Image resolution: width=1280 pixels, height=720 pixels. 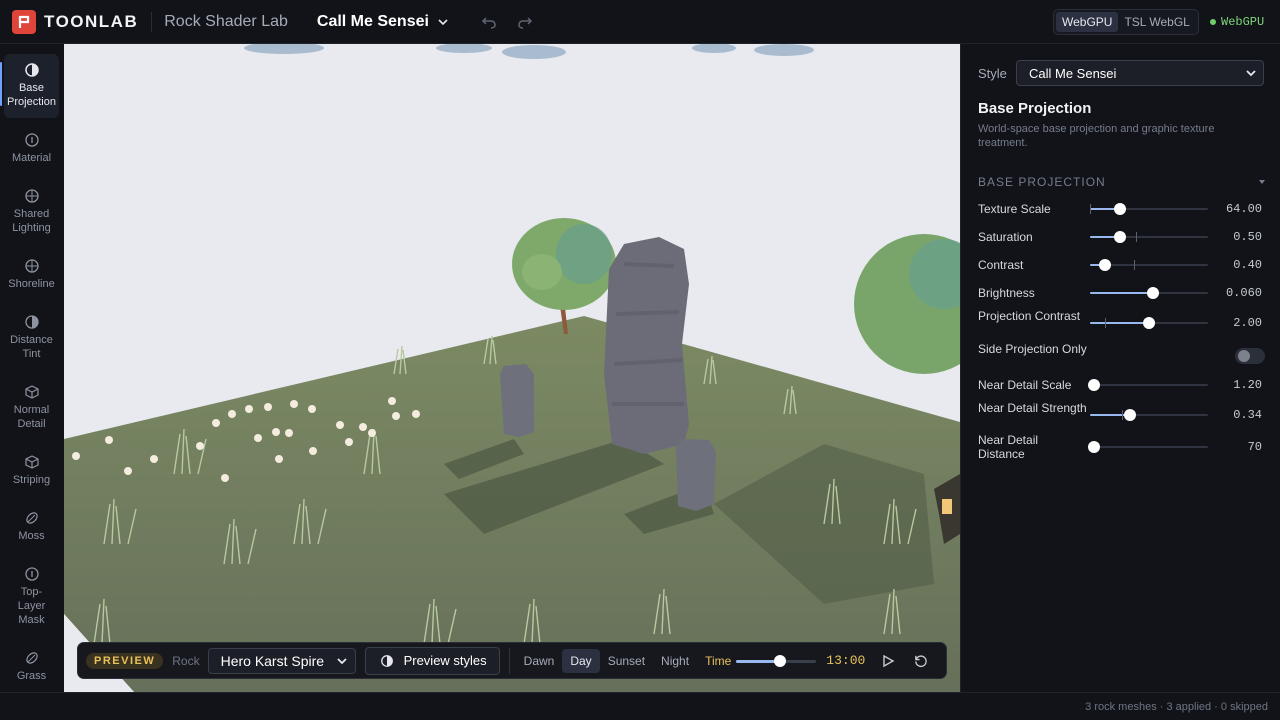 What do you see at coordinates (31, 95) in the screenshot?
I see `sidebar-item-label: Base Projection` at bounding box center [31, 95].